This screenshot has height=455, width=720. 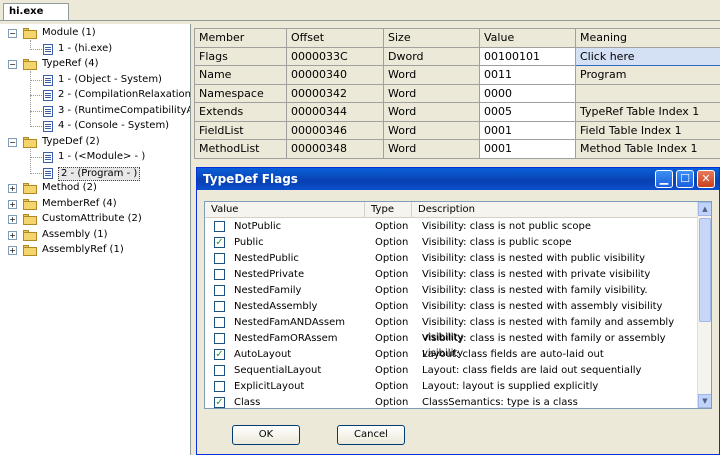 I want to click on column-header-type: Type, so click(x=388, y=210).